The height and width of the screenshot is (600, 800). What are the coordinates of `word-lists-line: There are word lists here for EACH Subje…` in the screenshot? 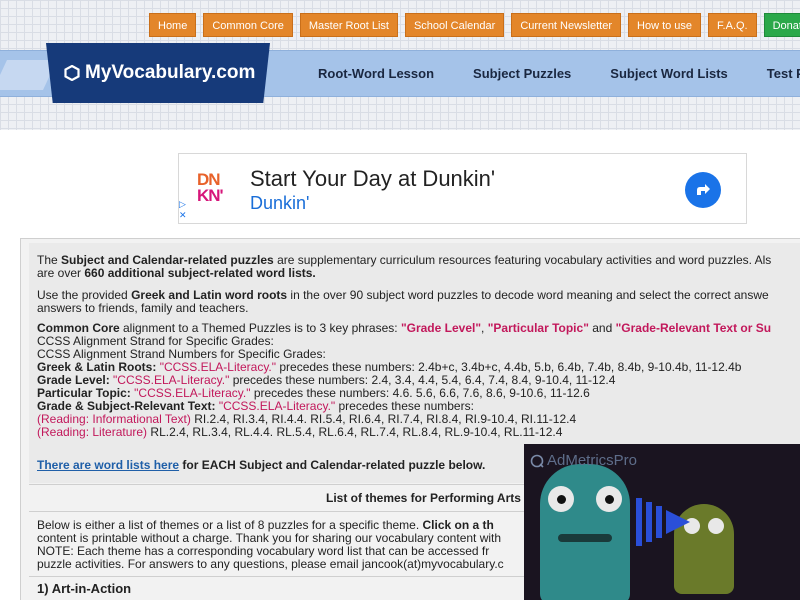 It's located at (261, 465).